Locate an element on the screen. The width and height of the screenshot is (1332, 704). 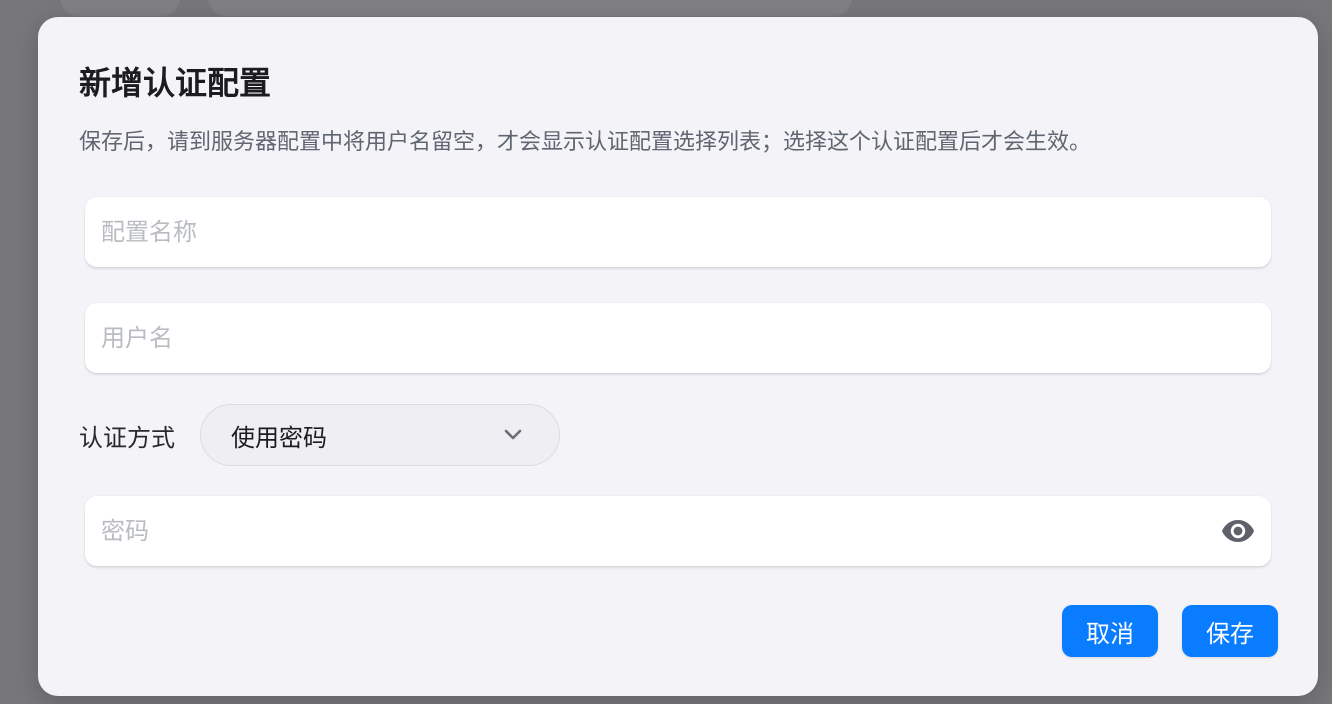
eye-icon is located at coordinates (1238, 531).